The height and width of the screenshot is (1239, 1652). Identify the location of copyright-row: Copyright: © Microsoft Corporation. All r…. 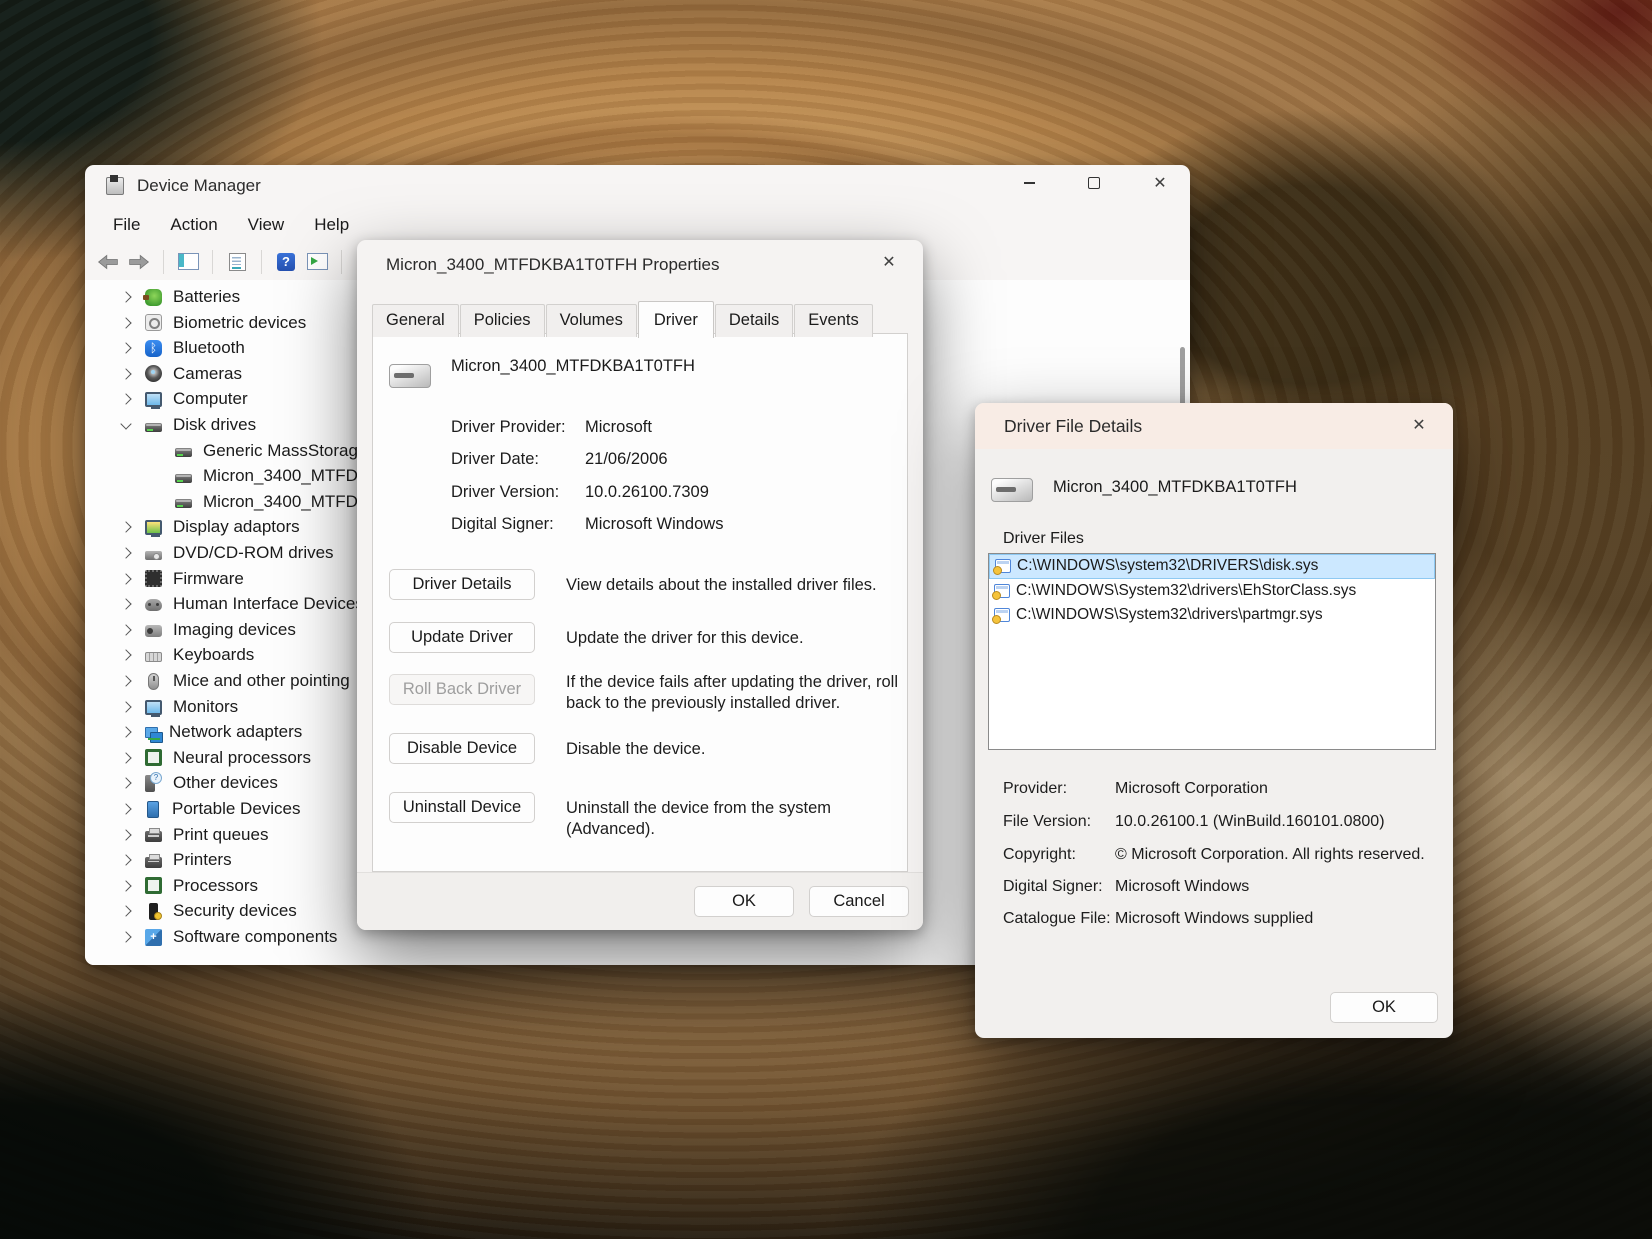
(1219, 855).